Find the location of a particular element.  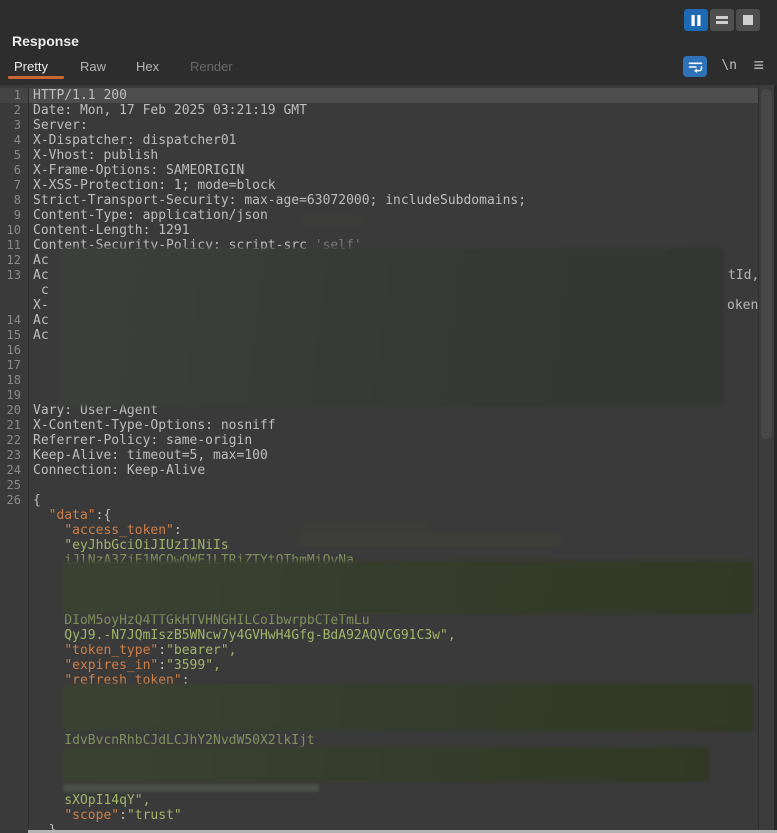

pause-icon is located at coordinates (696, 20).